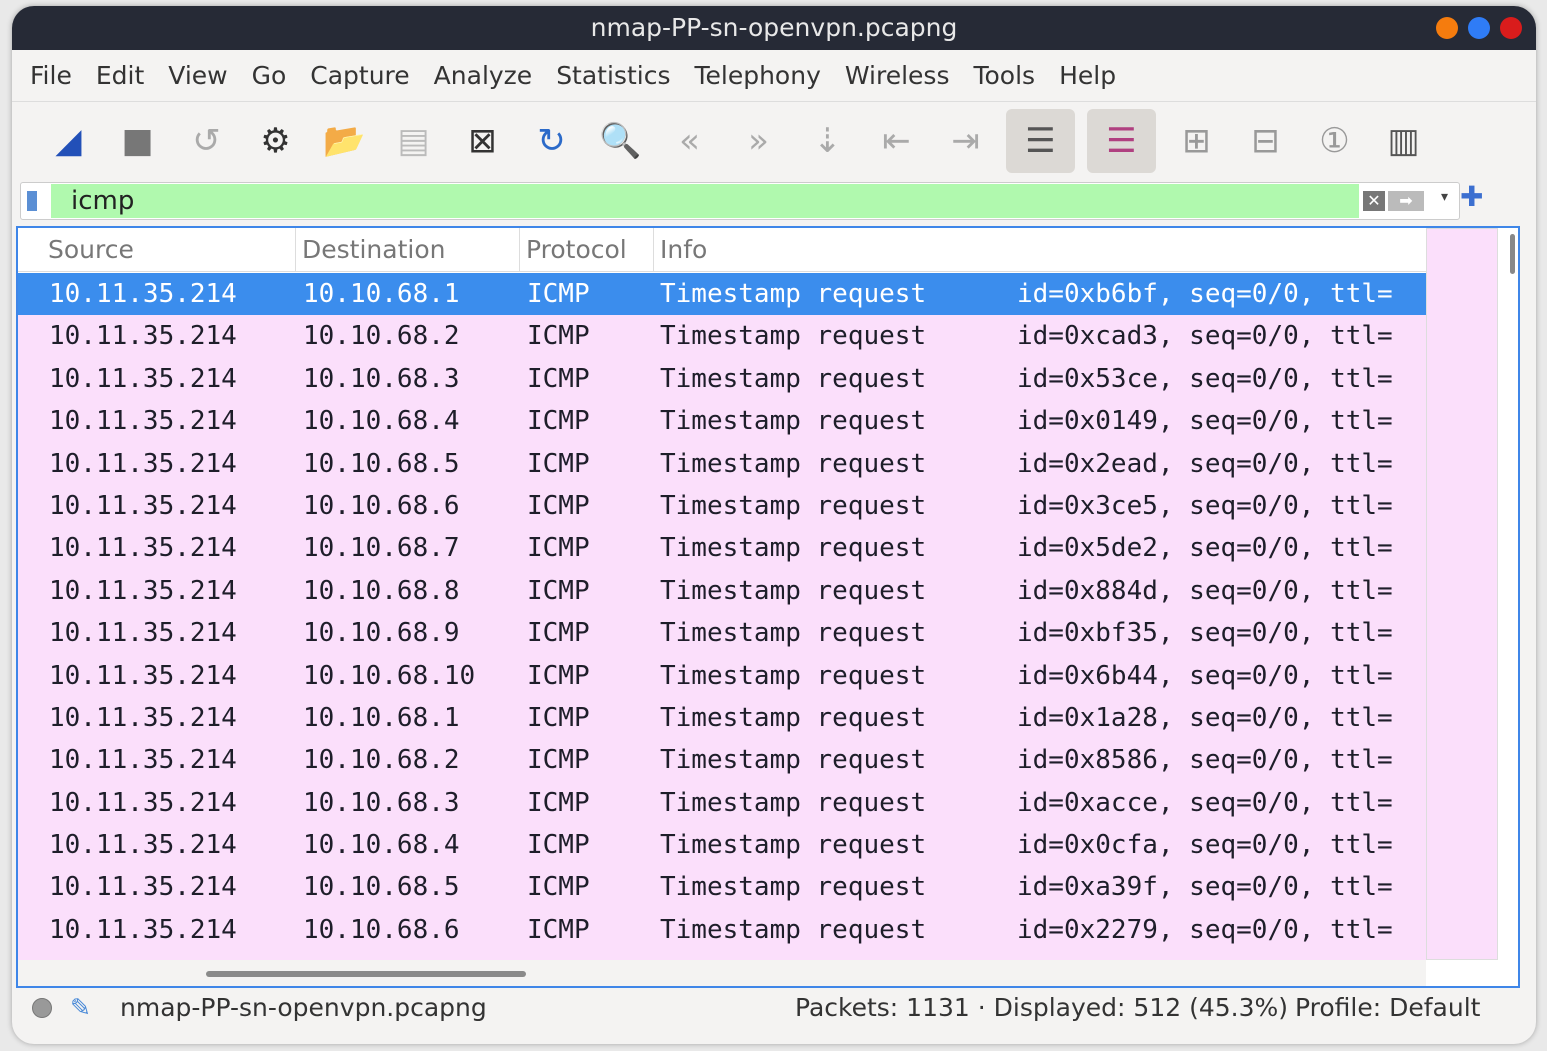 Image resolution: width=1547 pixels, height=1051 pixels. Describe the element at coordinates (705, 201) in the screenshot. I see `display-filter-input: icmp` at that location.